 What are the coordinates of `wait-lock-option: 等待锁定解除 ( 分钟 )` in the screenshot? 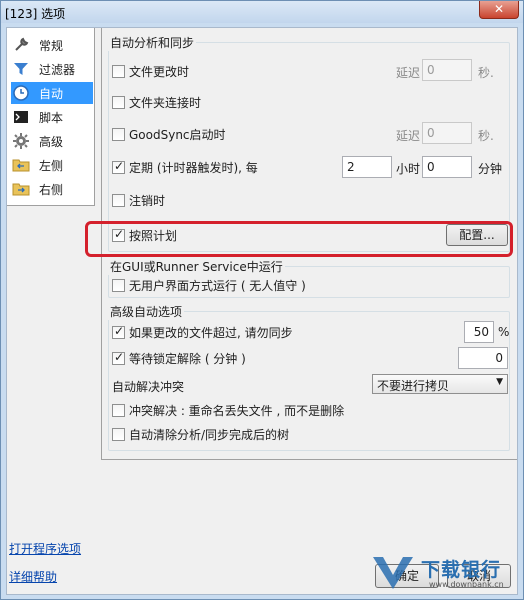 It's located at (179, 358).